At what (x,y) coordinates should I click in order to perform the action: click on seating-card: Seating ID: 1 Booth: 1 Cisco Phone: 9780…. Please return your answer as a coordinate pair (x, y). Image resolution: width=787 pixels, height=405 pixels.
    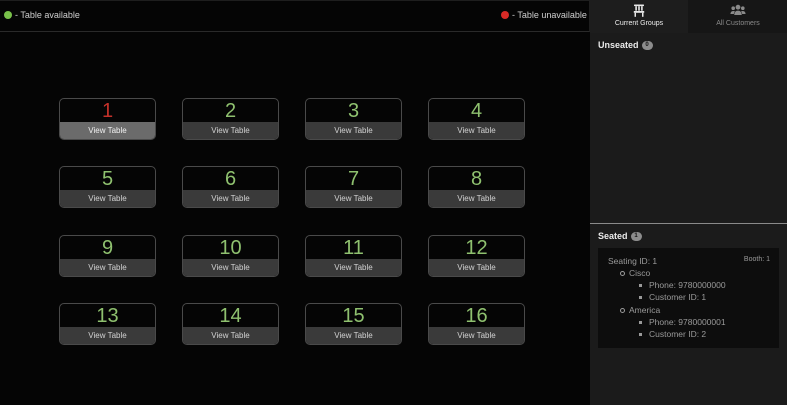
    Looking at the image, I should click on (688, 298).